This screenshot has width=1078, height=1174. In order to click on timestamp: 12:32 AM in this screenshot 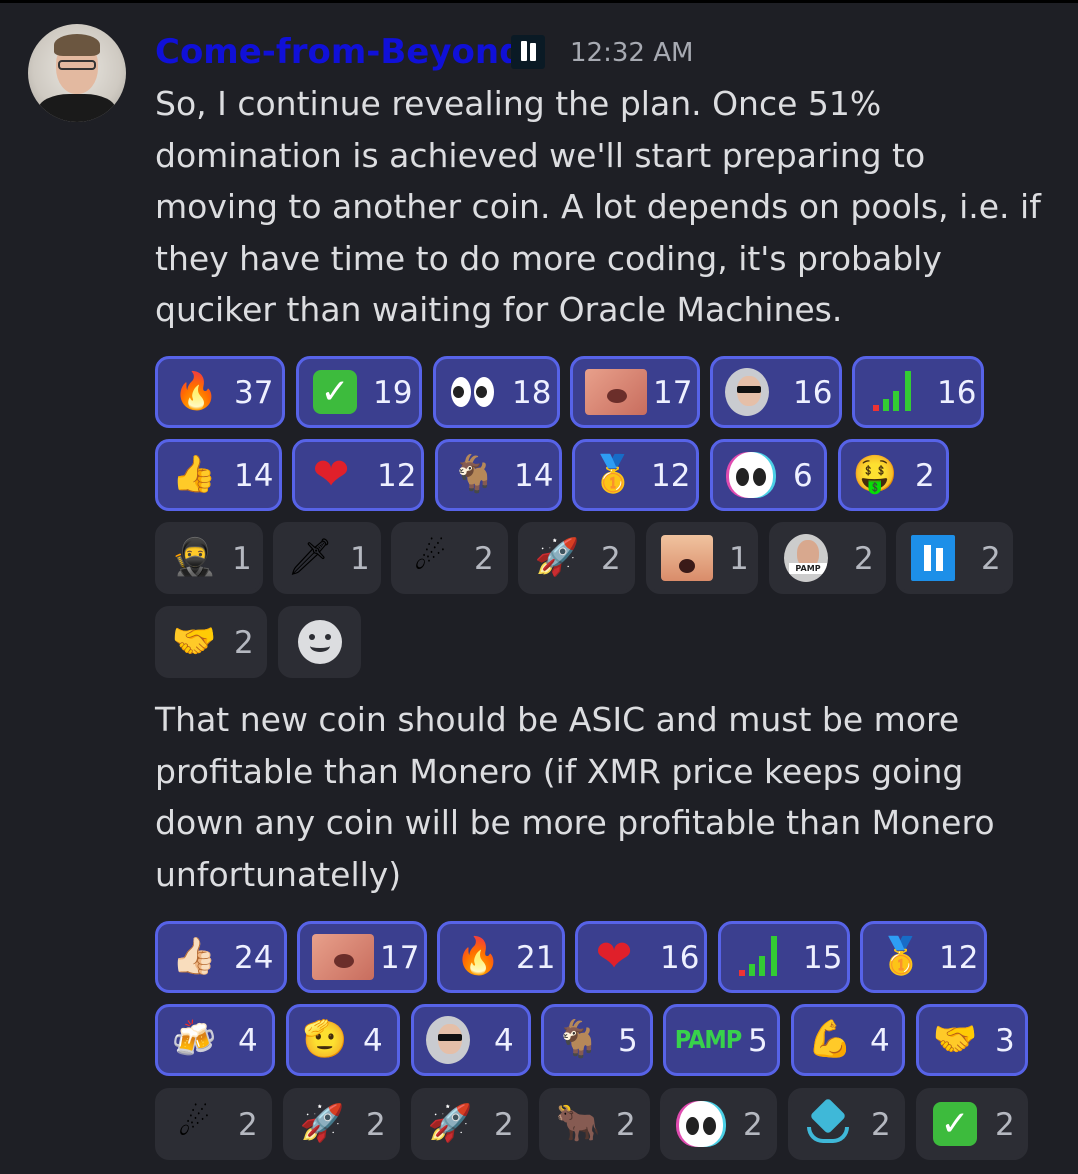, I will do `click(632, 53)`.